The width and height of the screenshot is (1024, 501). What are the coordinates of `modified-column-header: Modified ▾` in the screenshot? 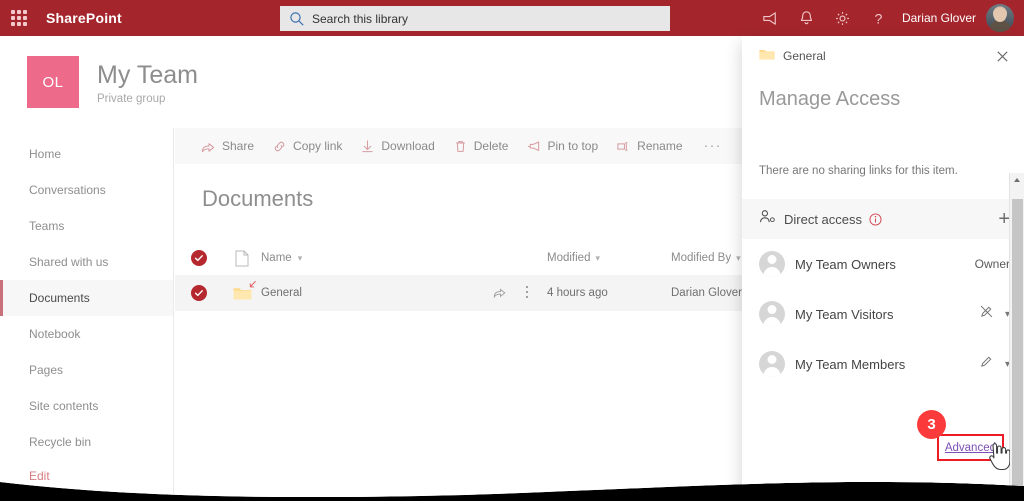 It's located at (609, 258).